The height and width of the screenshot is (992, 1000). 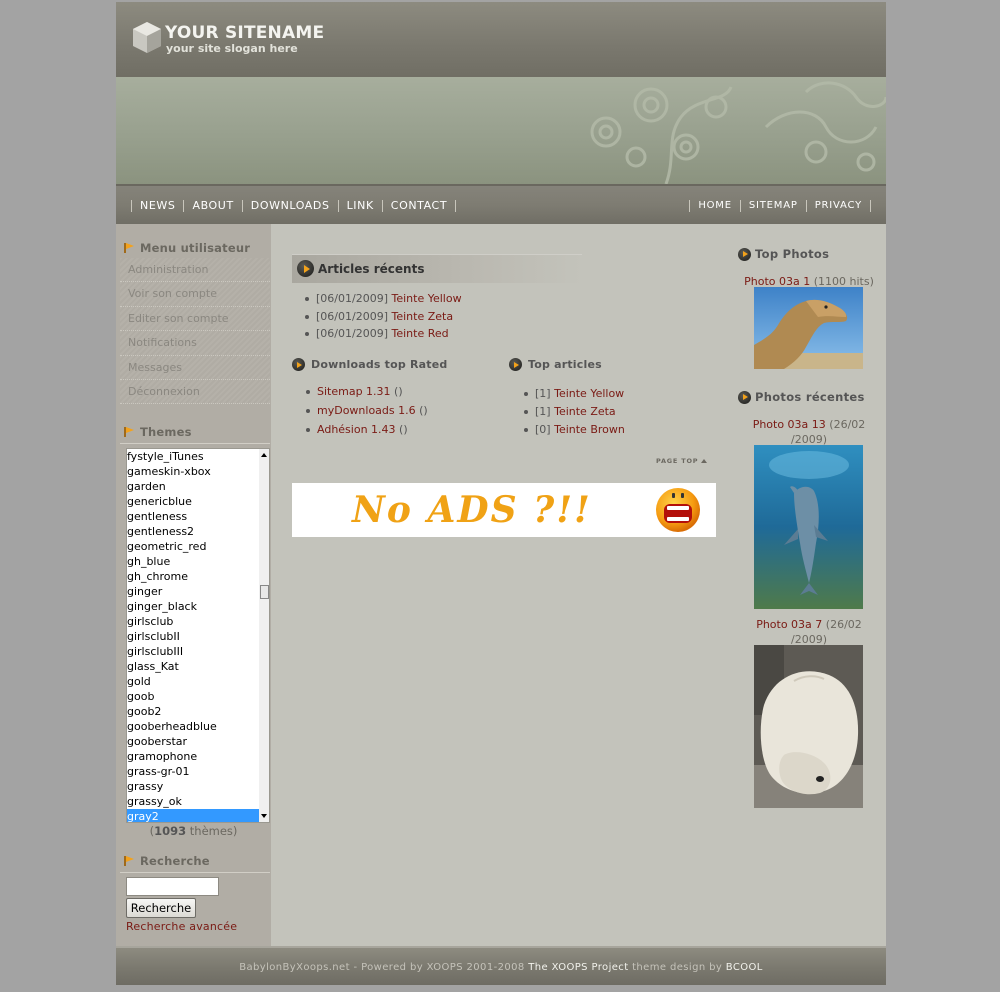 What do you see at coordinates (194, 741) in the screenshot?
I see `theme-option: gooberstar` at bounding box center [194, 741].